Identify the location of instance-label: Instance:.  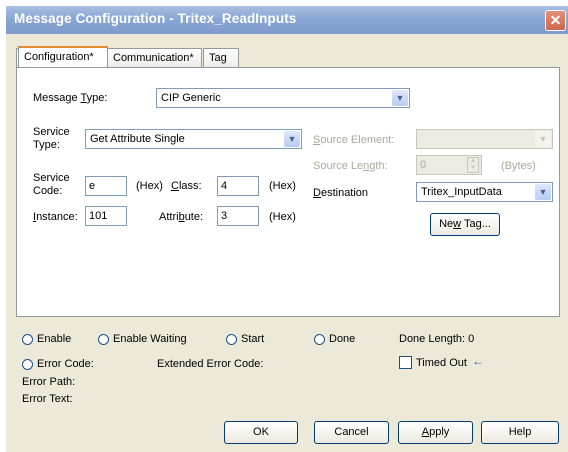
(55, 217).